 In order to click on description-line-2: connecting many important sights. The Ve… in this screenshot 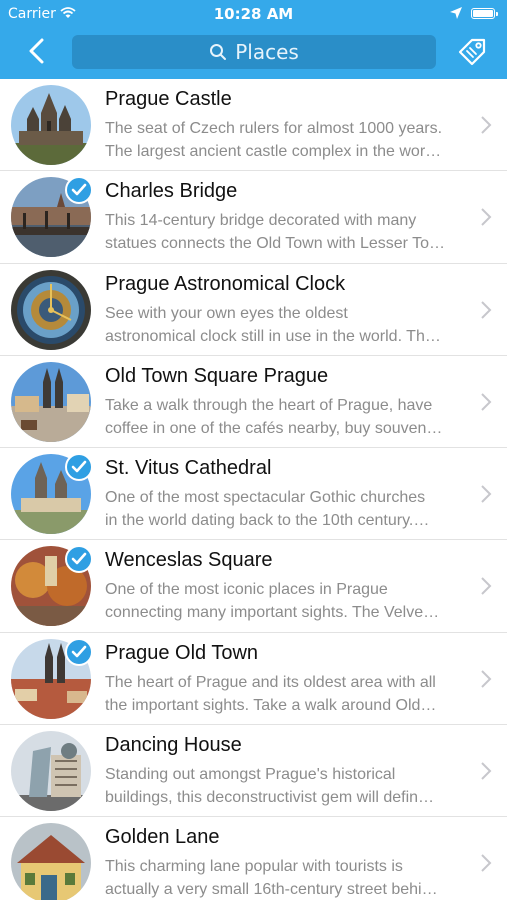, I will do `click(272, 613)`.